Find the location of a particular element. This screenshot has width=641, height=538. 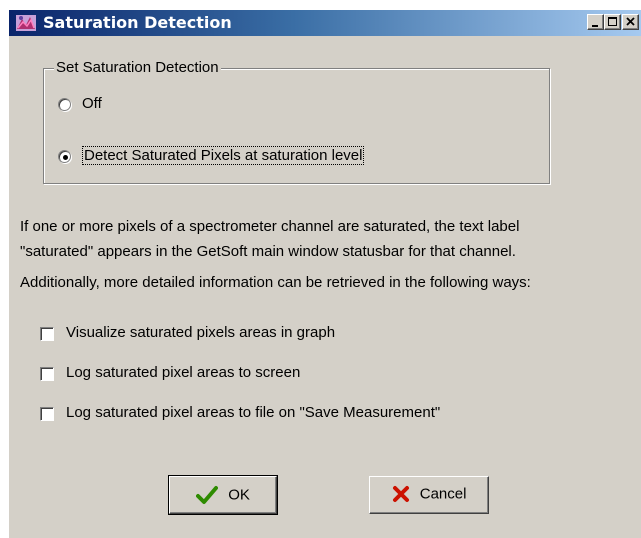

radio-button-detect is located at coordinates (64, 156).